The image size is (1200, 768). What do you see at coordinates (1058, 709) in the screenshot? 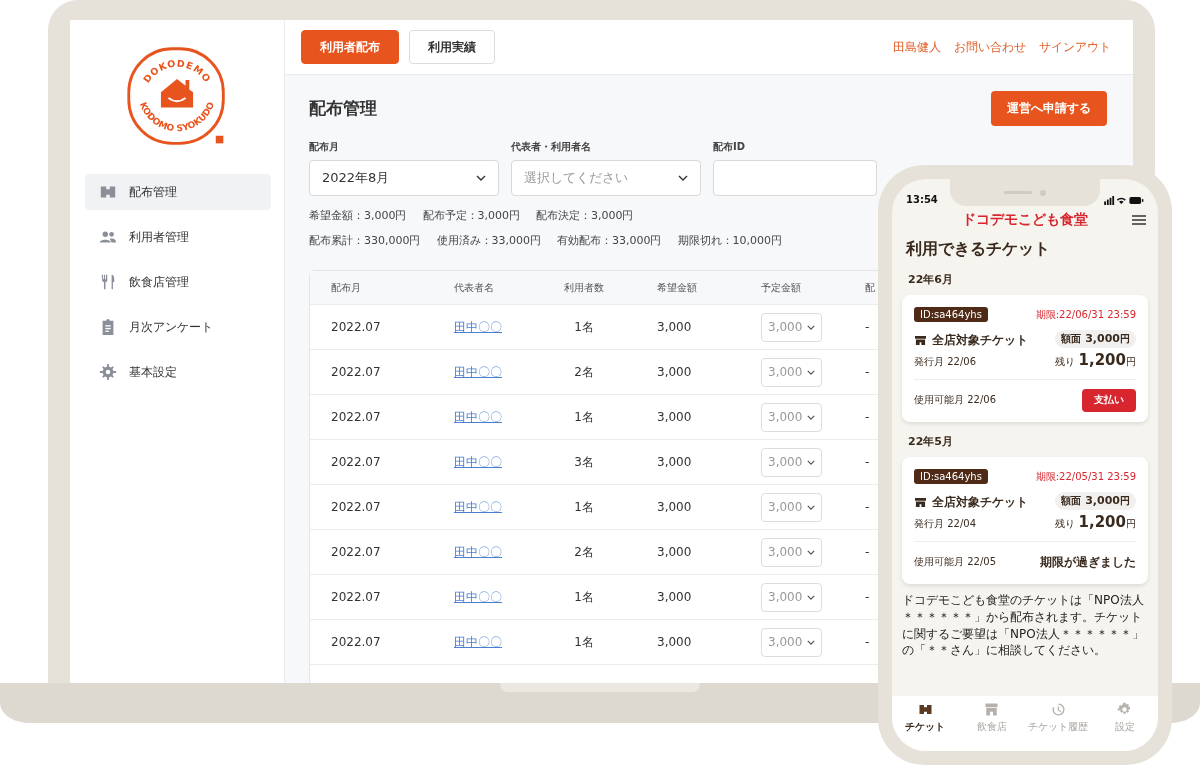
I see `history-icon` at bounding box center [1058, 709].